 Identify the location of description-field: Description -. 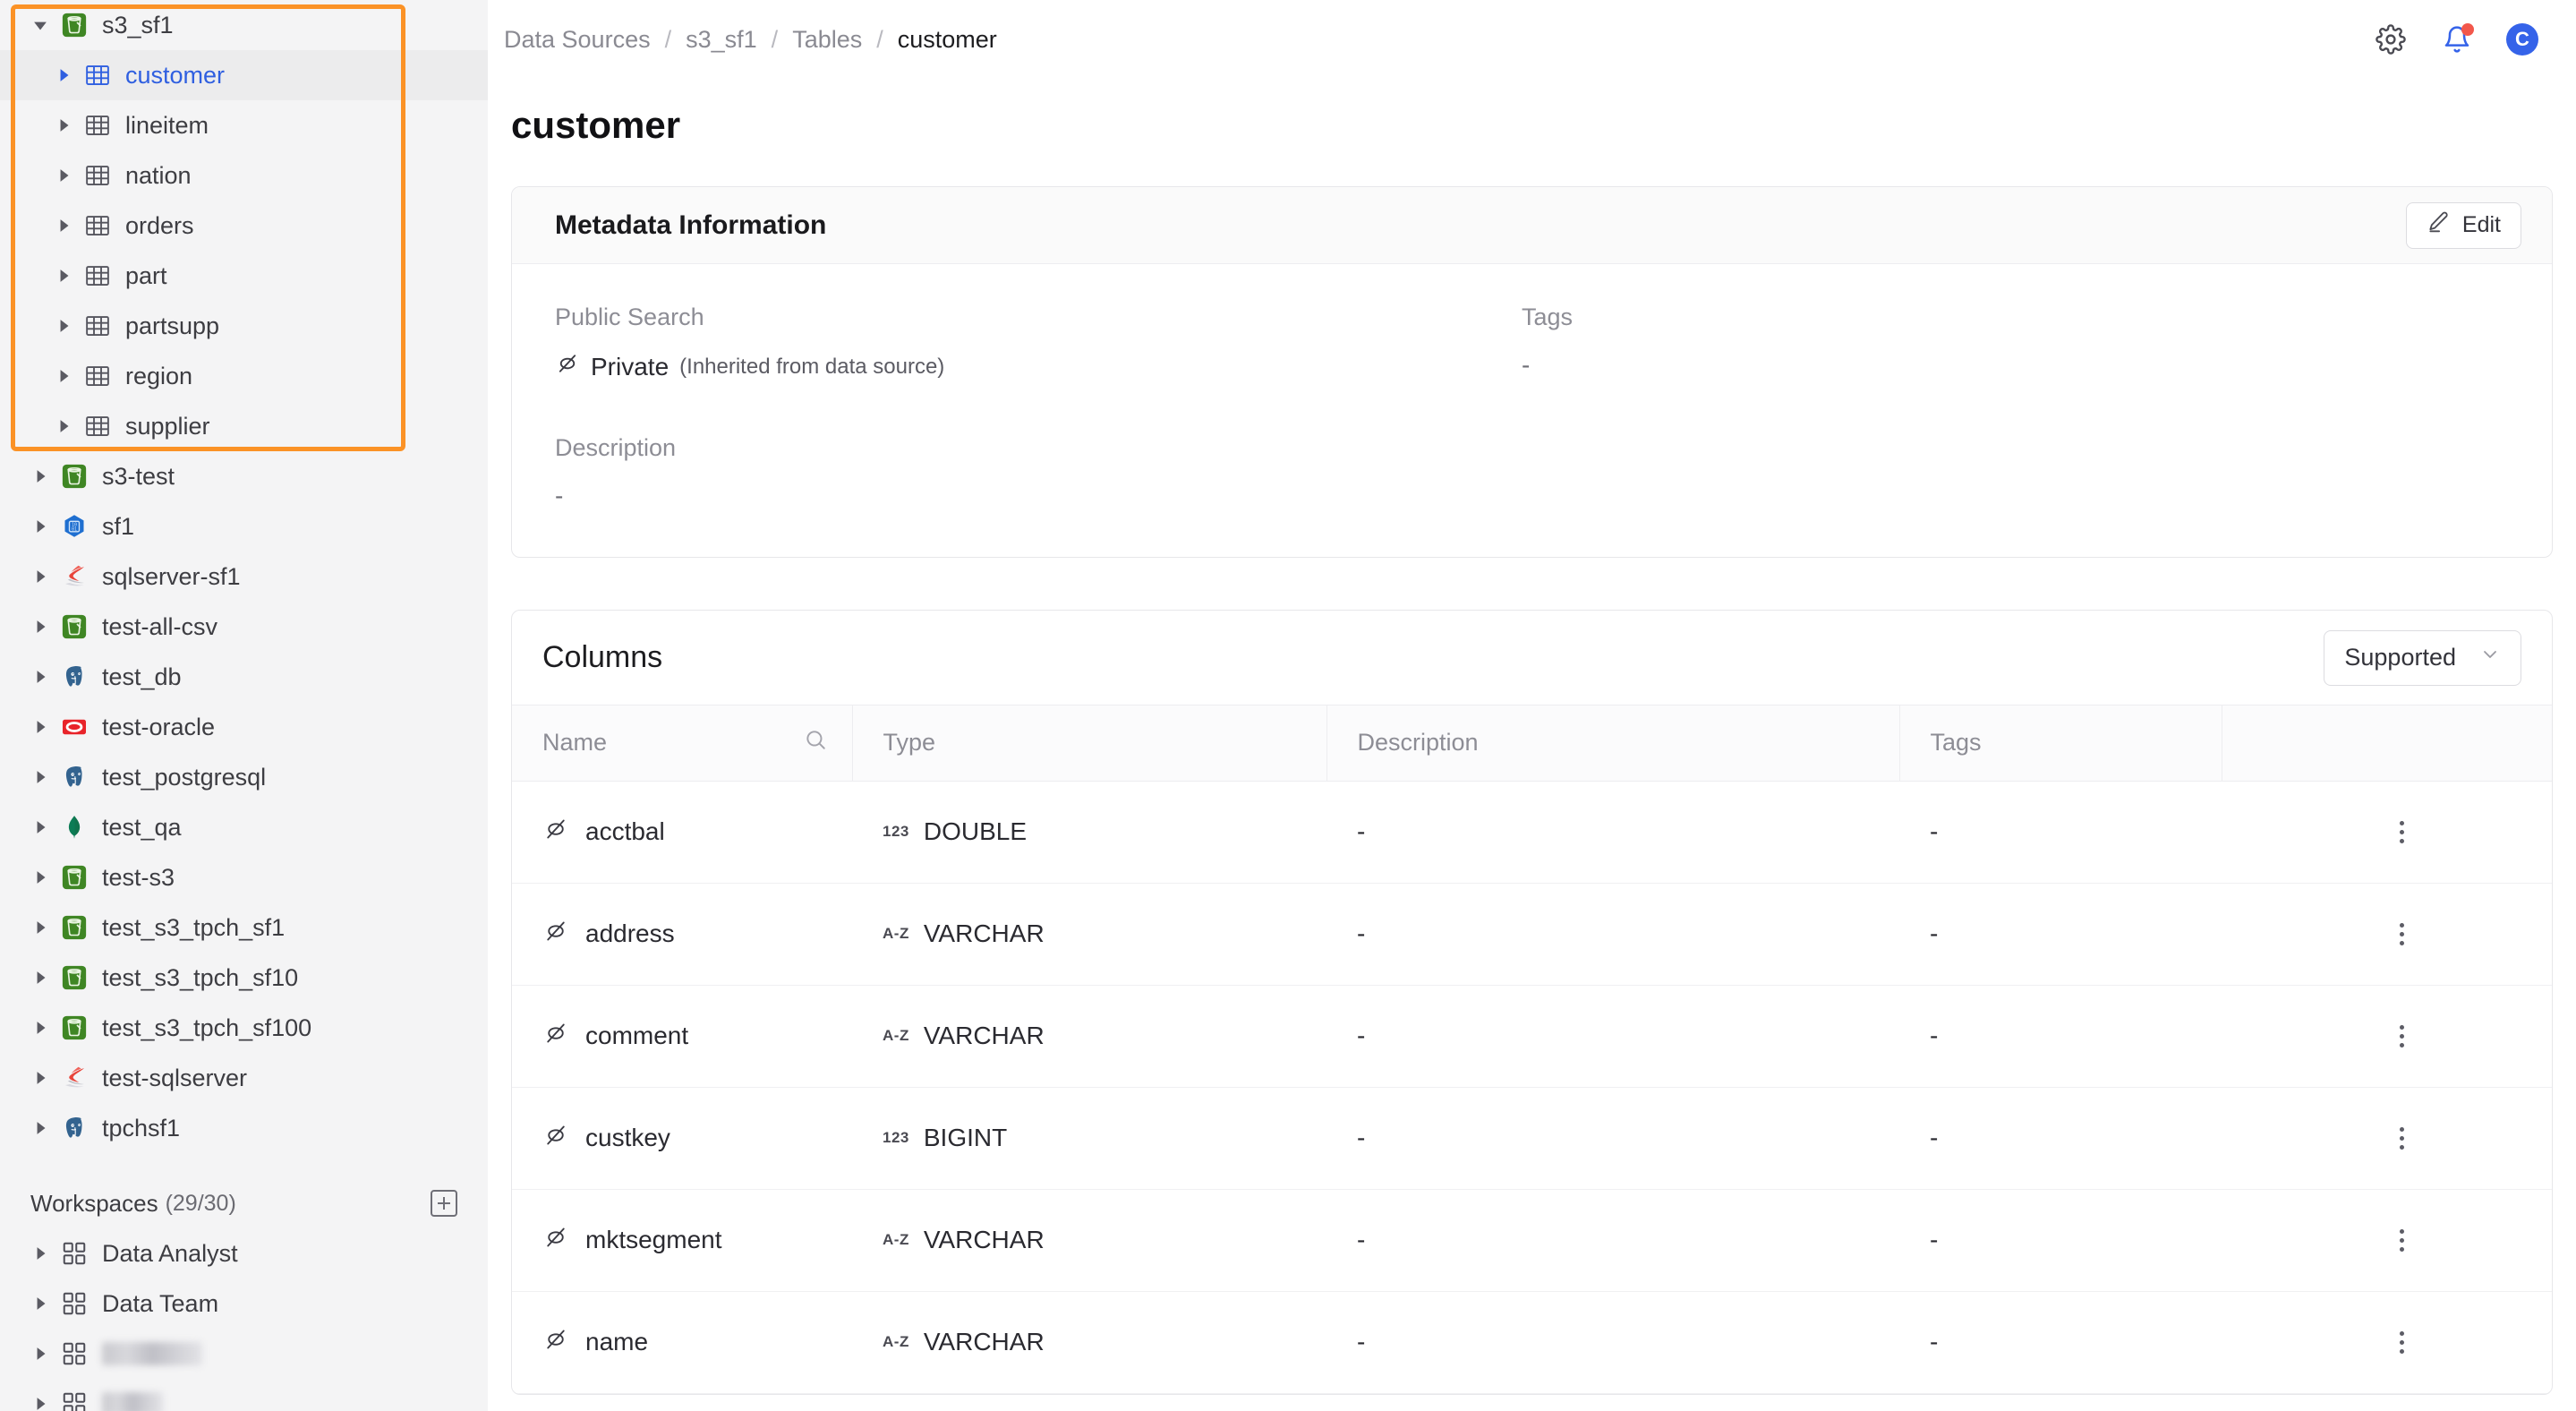
(1532, 472).